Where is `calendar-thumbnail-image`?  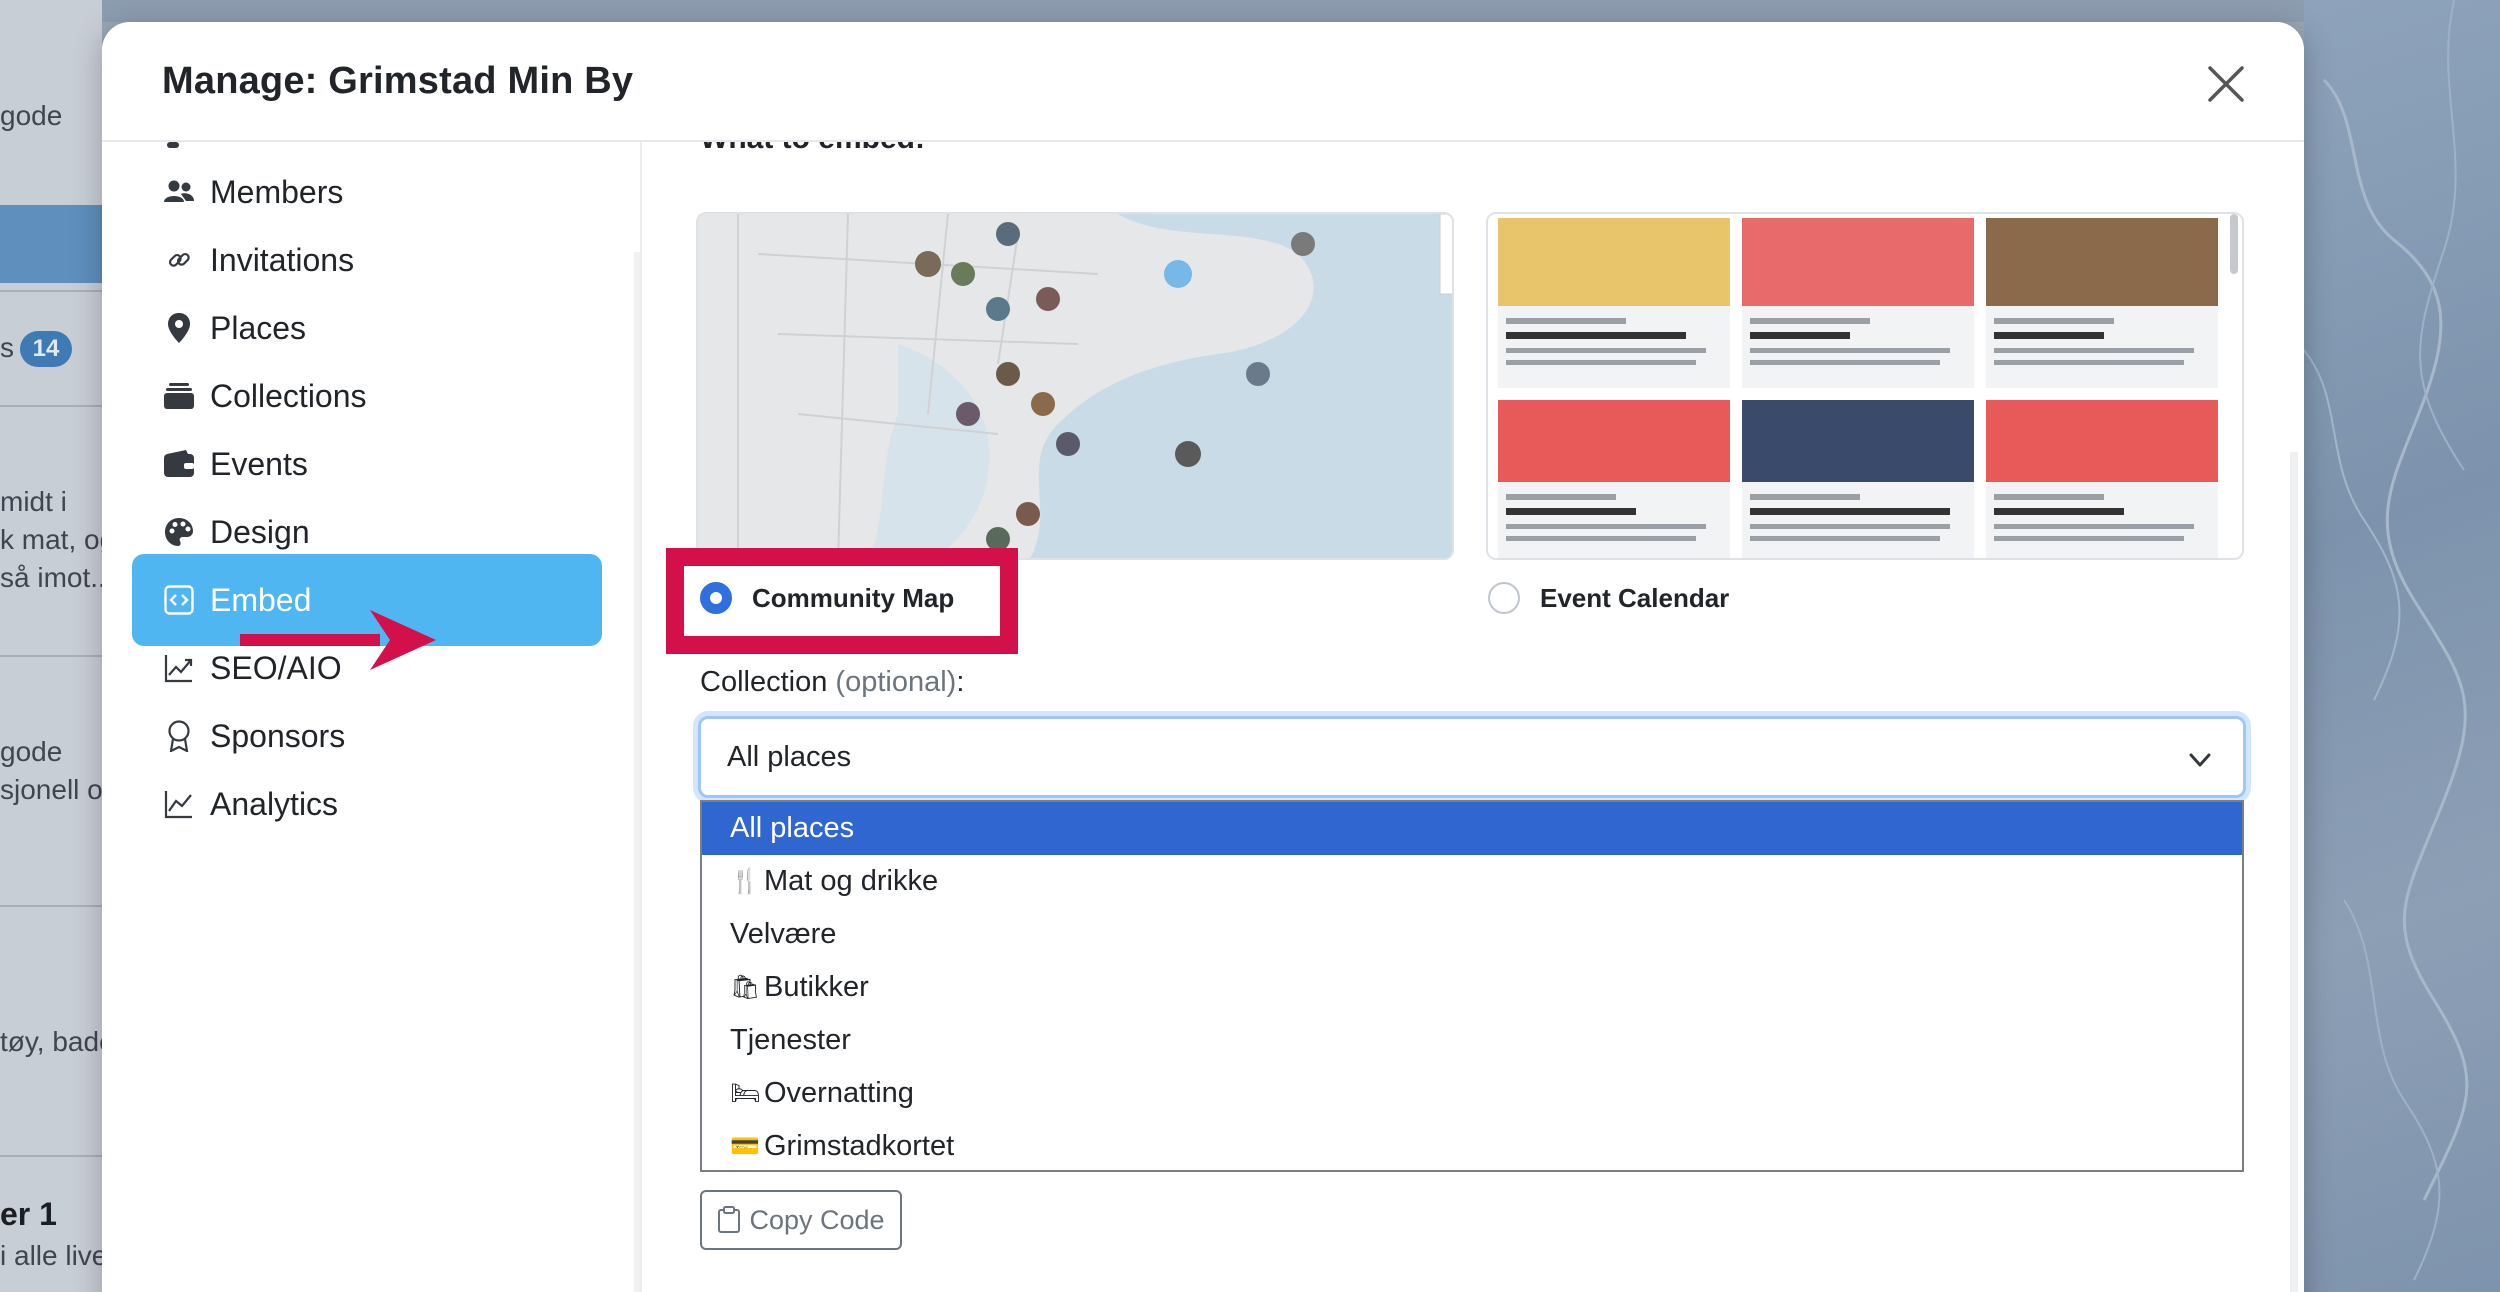 calendar-thumbnail-image is located at coordinates (1865, 386).